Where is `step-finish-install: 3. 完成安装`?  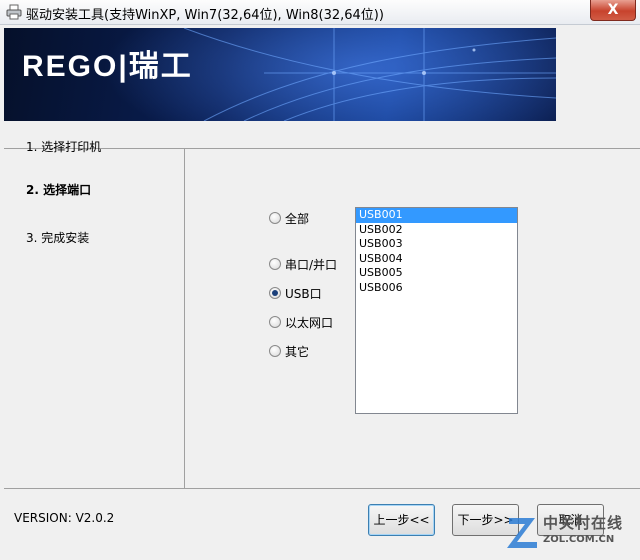 step-finish-install: 3. 完成安装 is located at coordinates (58, 238).